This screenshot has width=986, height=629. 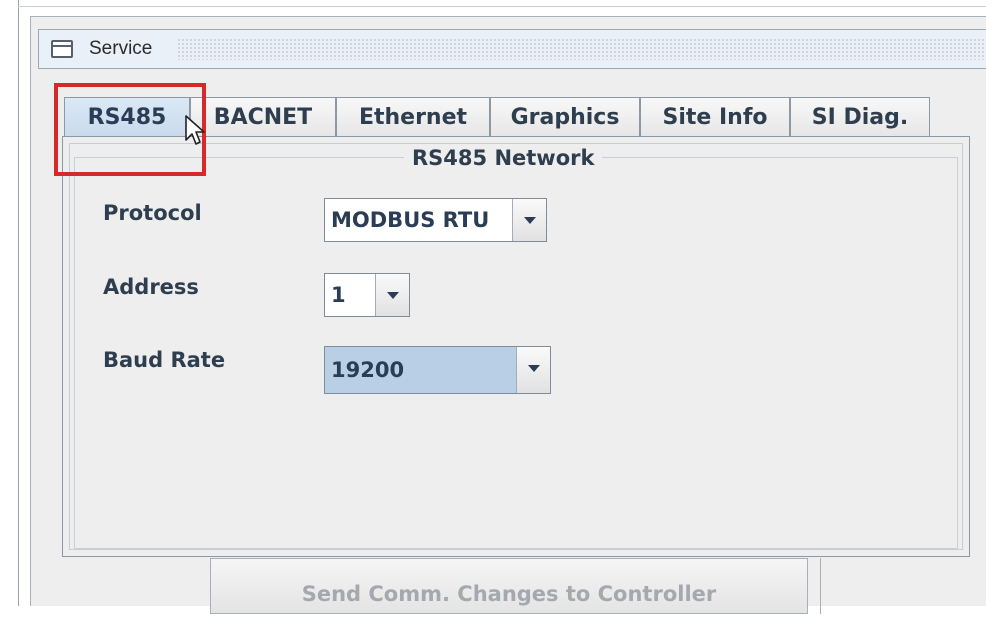 I want to click on protocol-value: MODBUS RTU, so click(x=410, y=220).